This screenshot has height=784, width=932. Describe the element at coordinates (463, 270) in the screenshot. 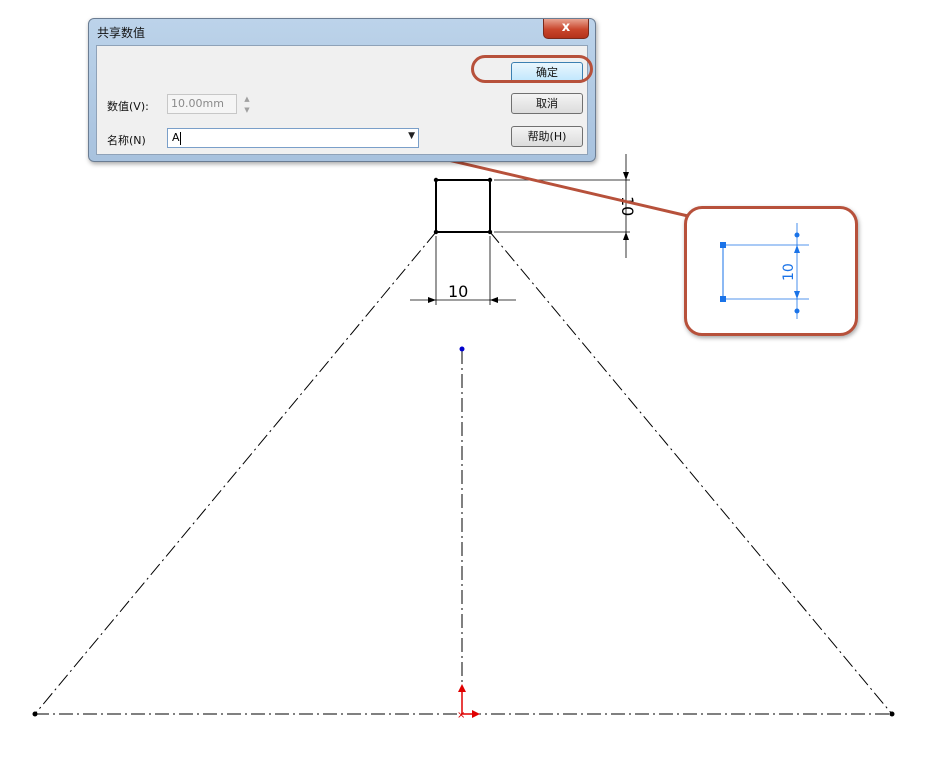

I see `dimension-horizontal: 10` at that location.